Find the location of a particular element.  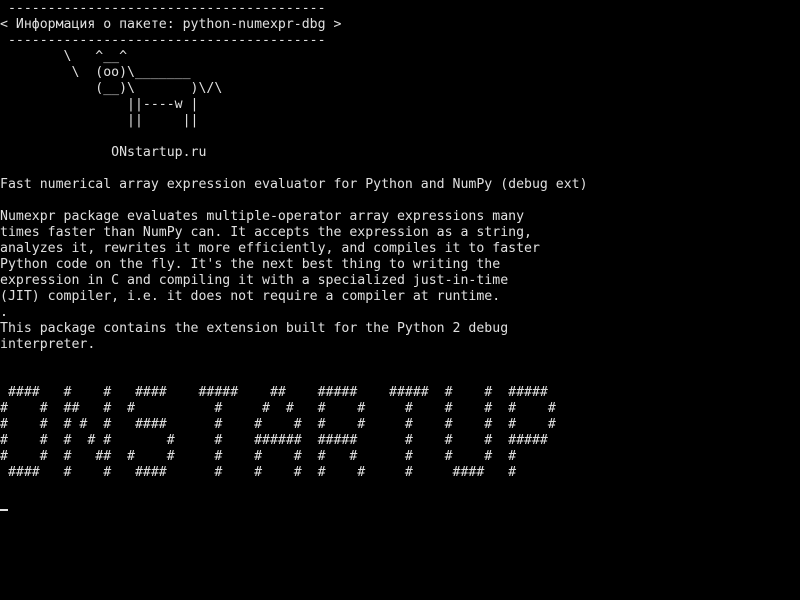

site-name: ONstartup.ru is located at coordinates (103, 152).